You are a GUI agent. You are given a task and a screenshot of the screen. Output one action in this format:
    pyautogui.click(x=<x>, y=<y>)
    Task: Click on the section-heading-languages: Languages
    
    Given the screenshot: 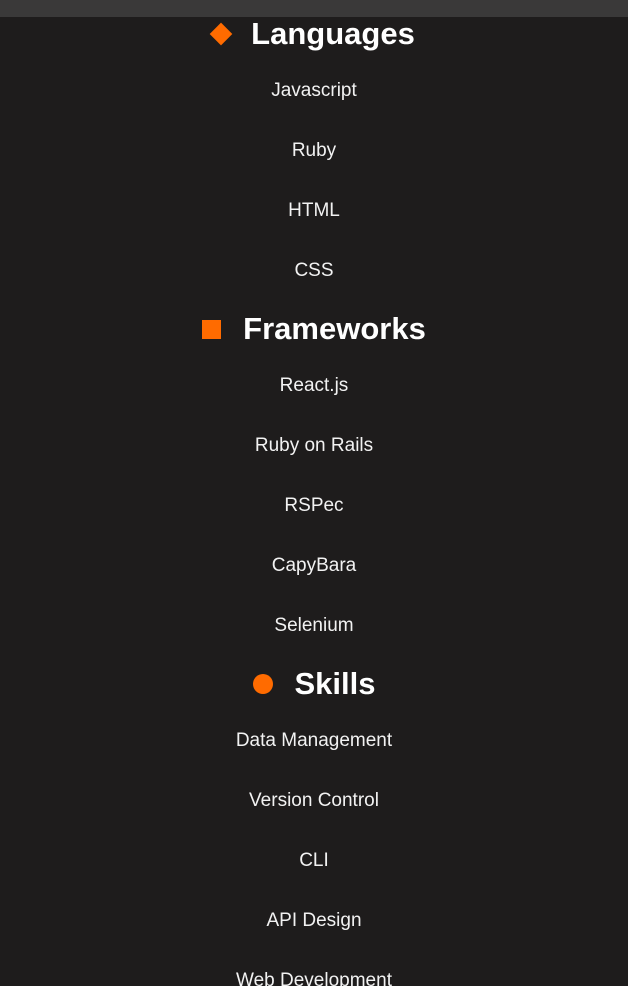 What is the action you would take?
    pyautogui.click(x=314, y=34)
    